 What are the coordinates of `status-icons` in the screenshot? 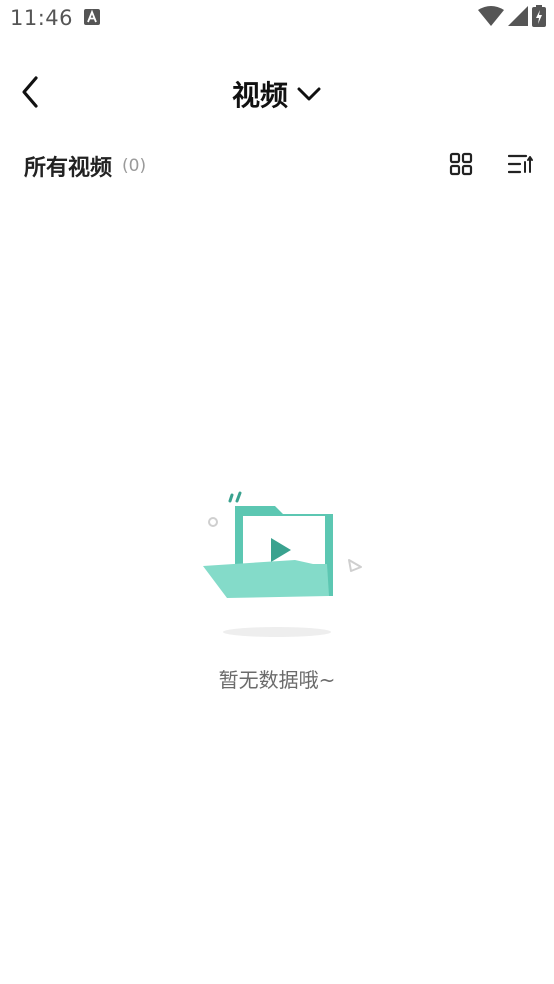 It's located at (512, 18).